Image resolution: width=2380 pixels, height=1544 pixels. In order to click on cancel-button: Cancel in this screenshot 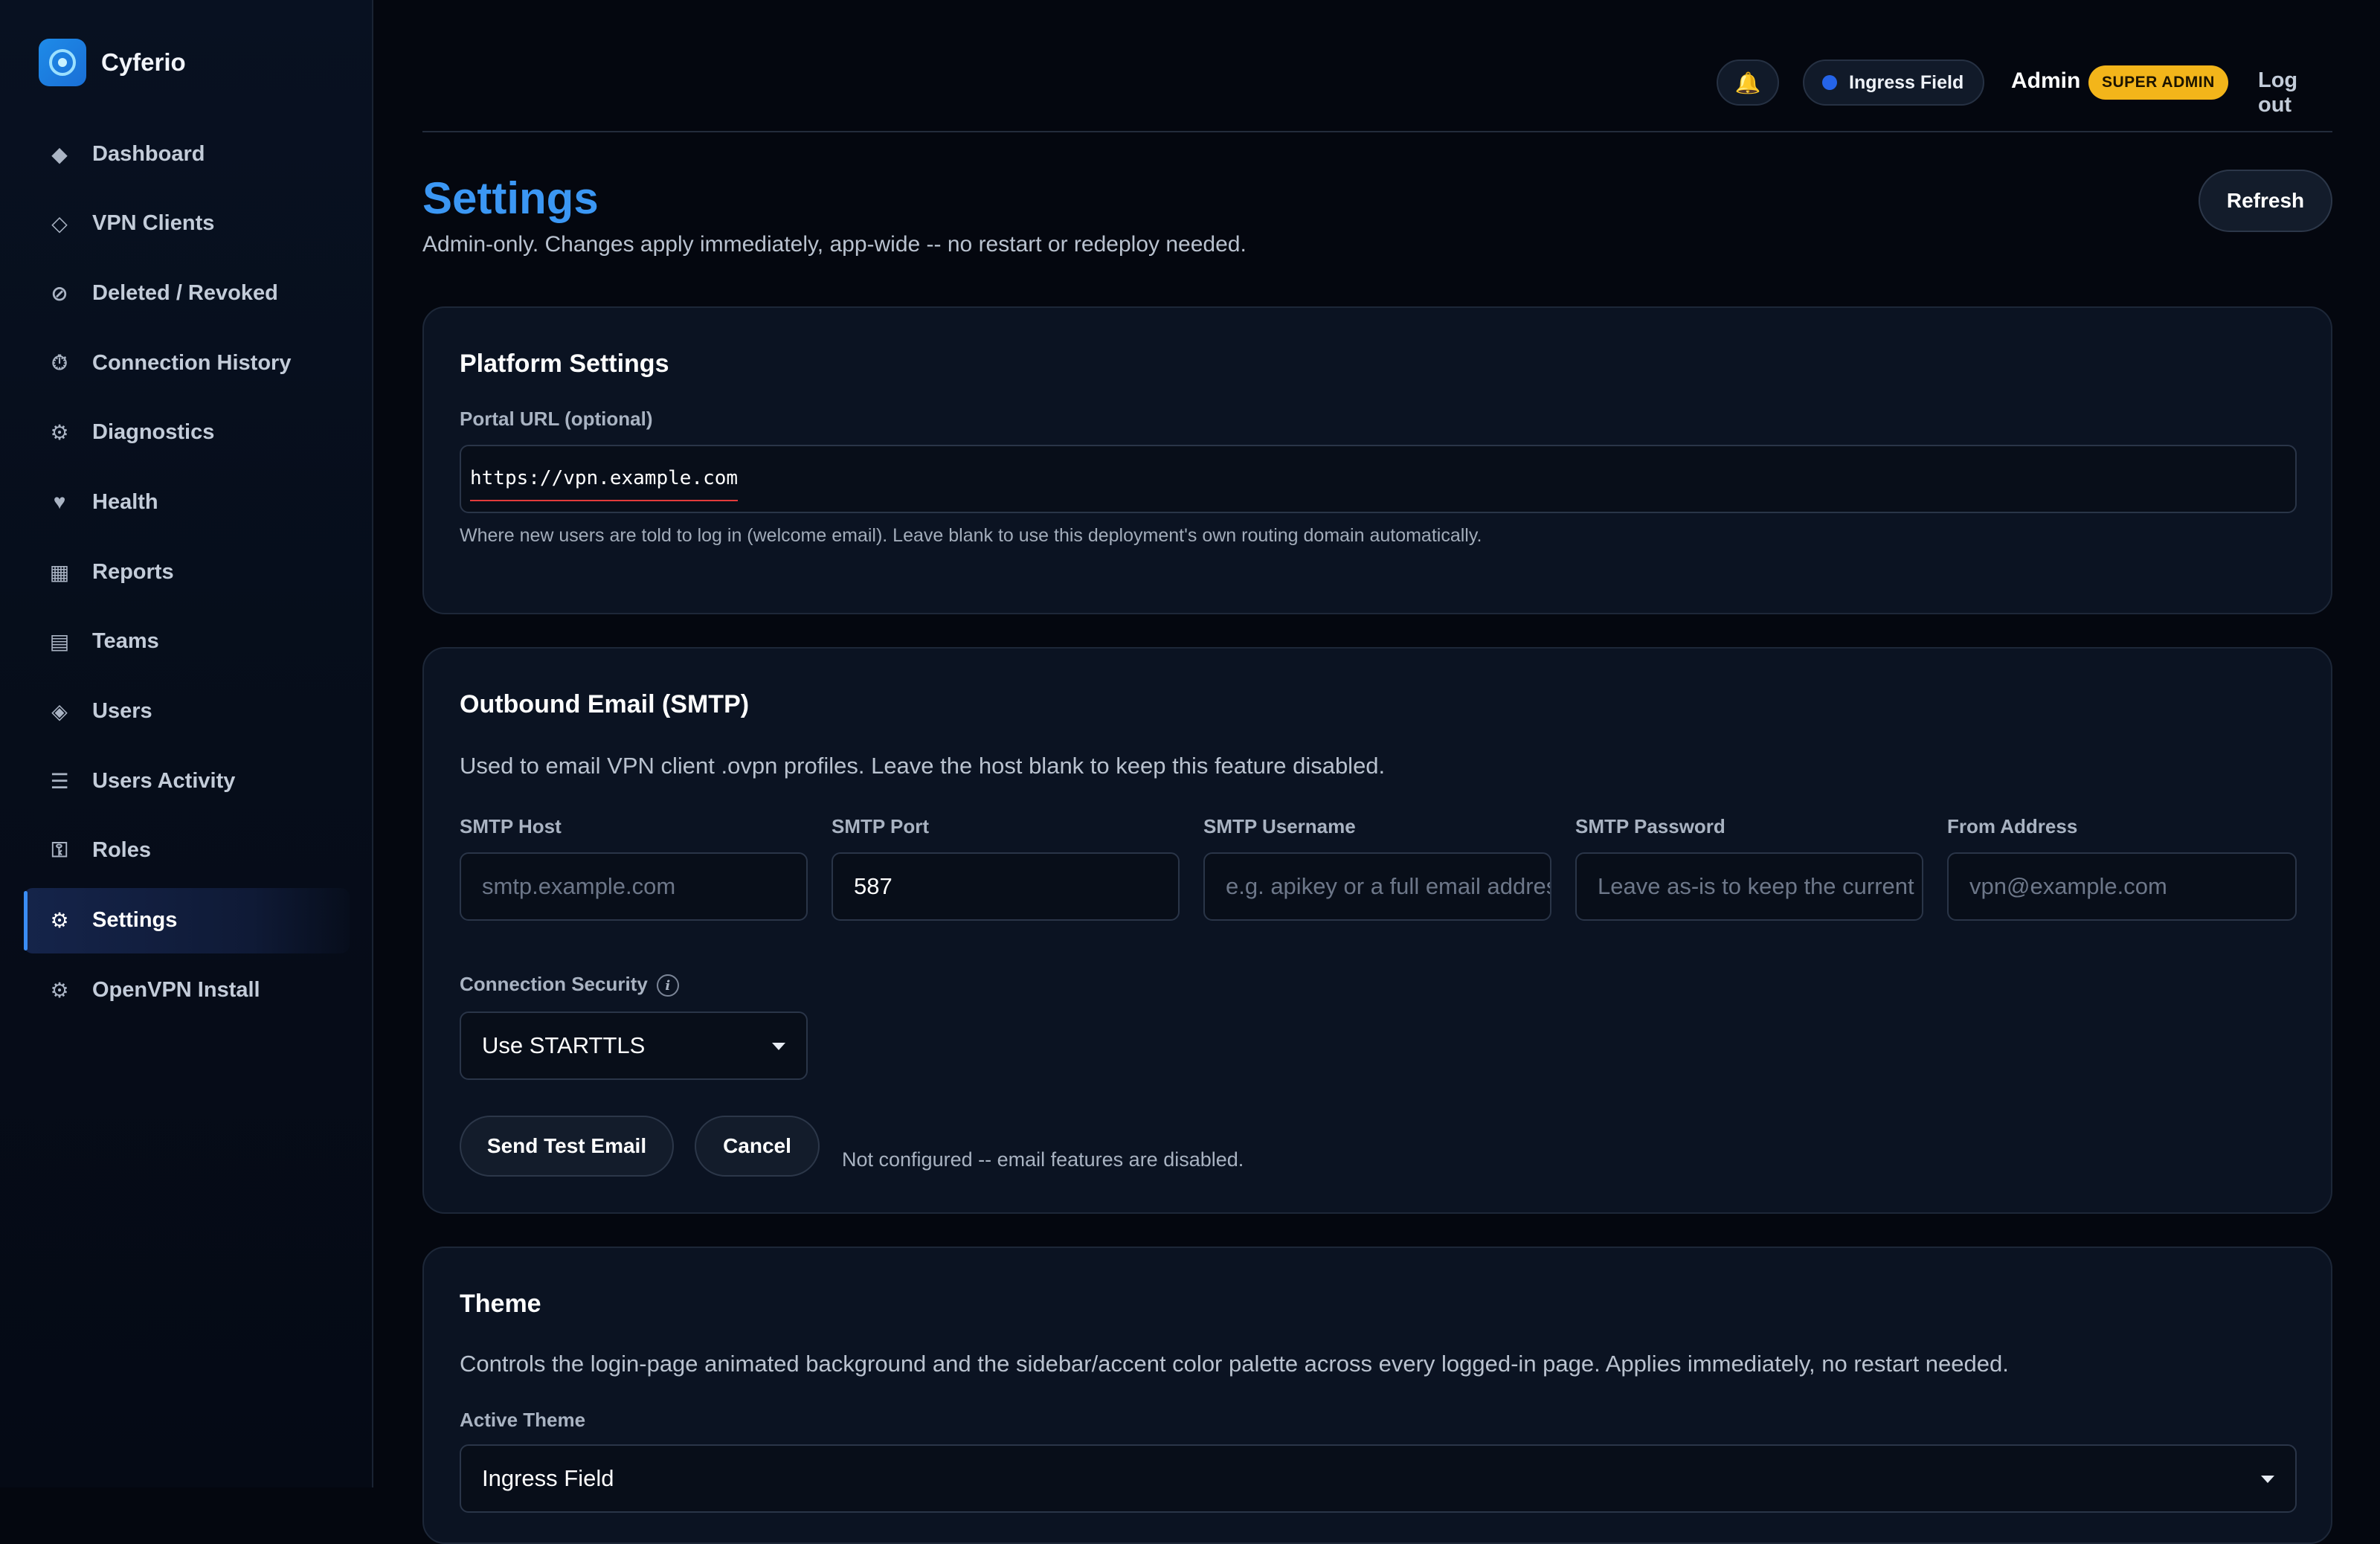, I will do `click(758, 1146)`.